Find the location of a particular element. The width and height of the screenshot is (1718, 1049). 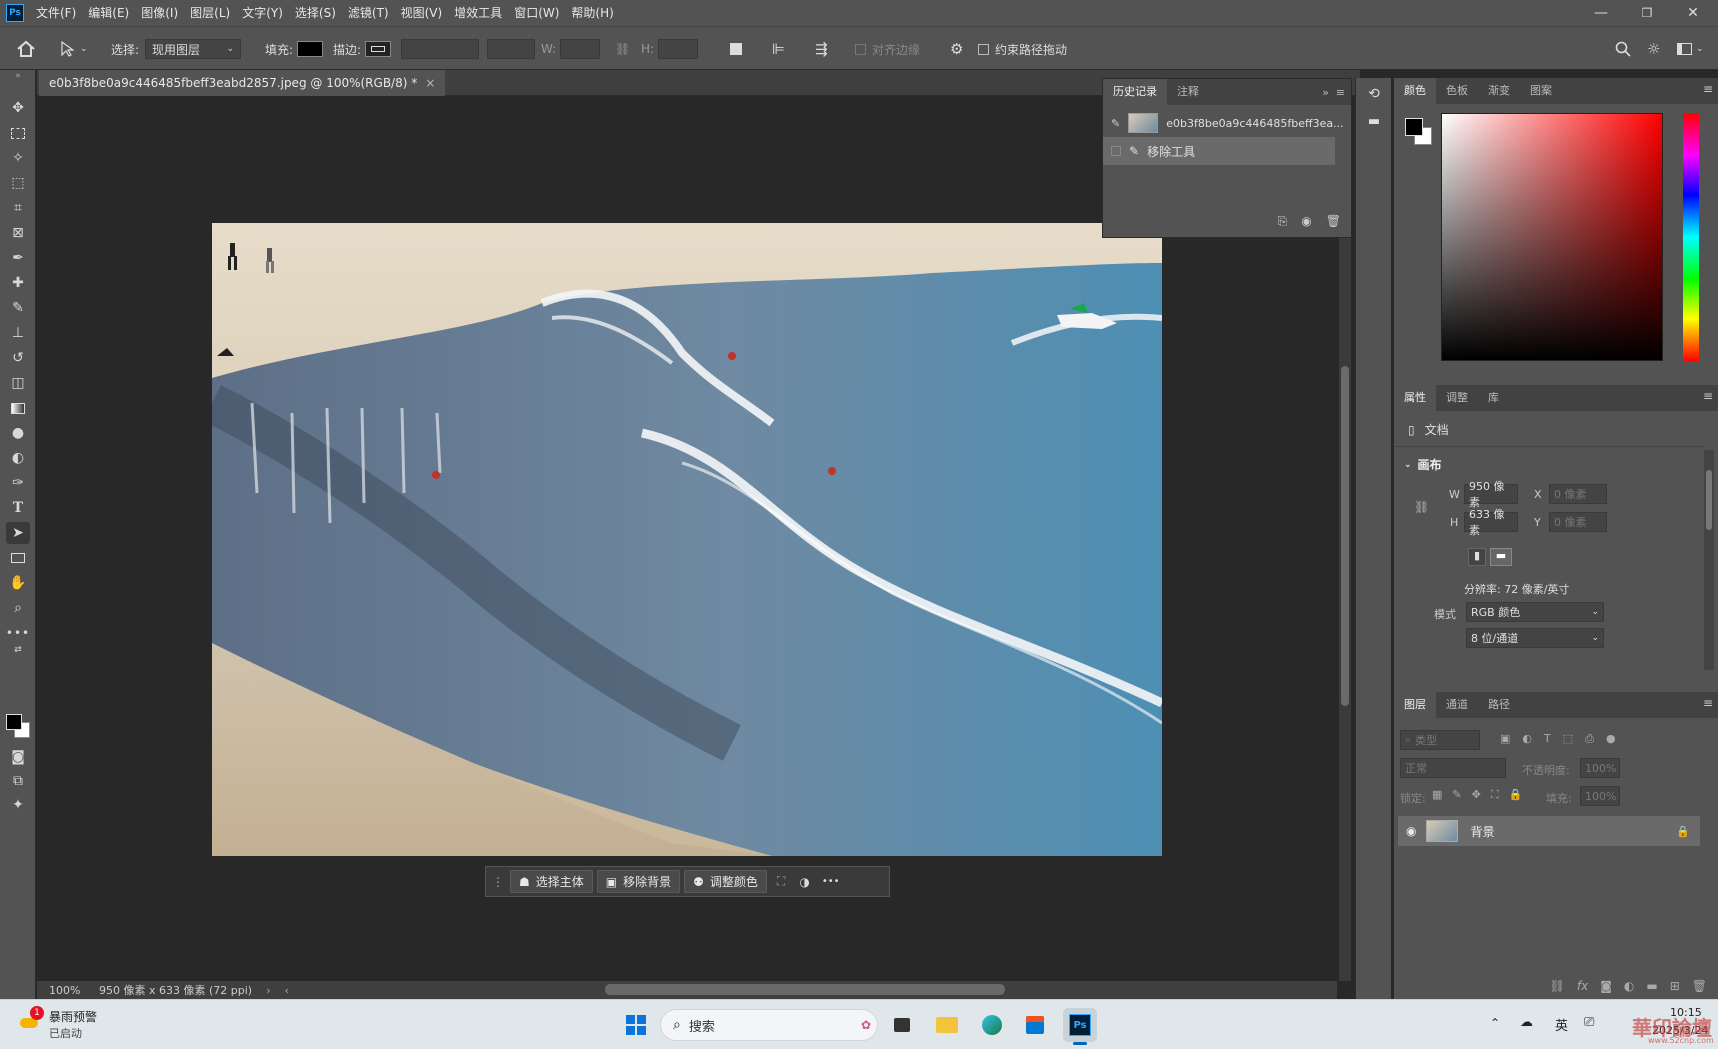

history-step-row: ✎ 移除工具 is located at coordinates (1219, 151).